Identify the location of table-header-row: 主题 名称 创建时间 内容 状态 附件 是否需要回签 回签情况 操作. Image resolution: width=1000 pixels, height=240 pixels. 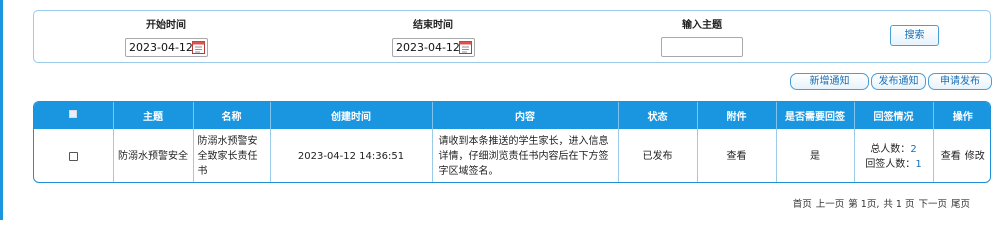
(512, 115).